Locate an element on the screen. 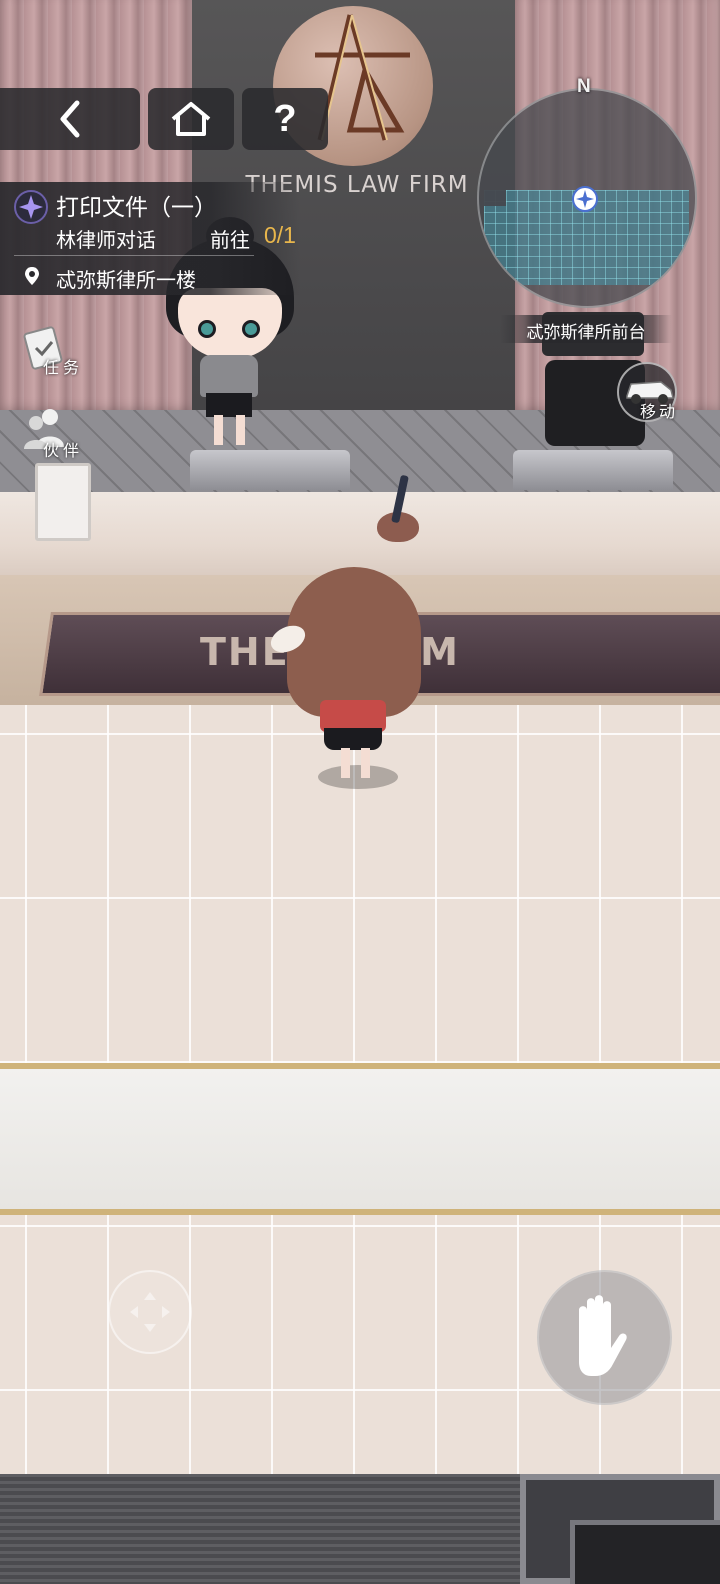 The image size is (720, 1584). partners-label: 伙伴 is located at coordinates (63, 451).